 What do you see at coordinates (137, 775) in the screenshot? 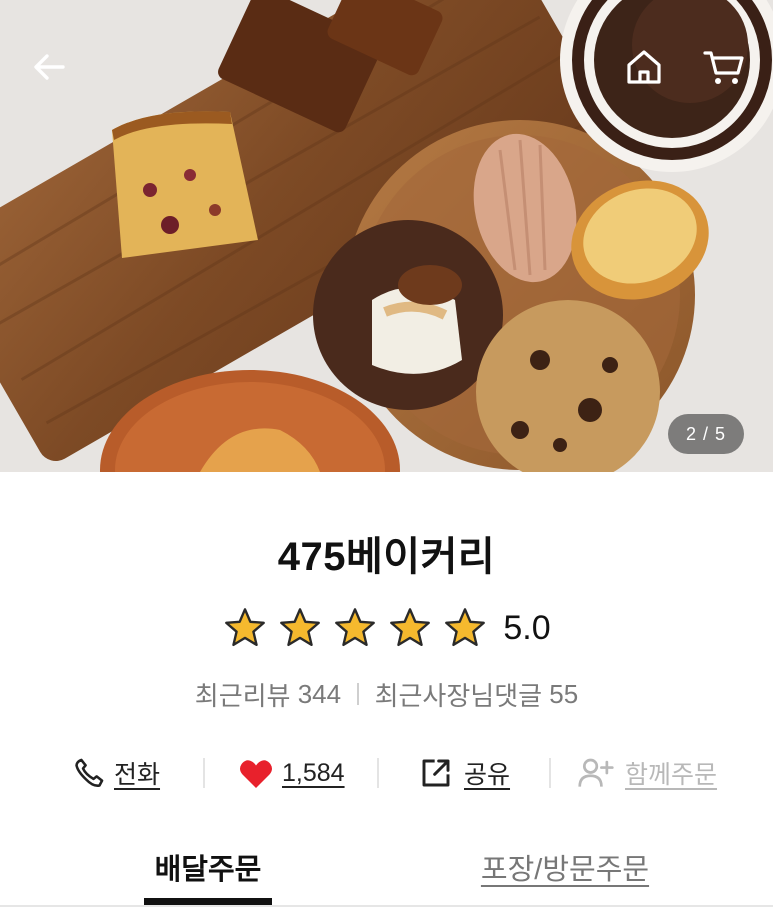
I see `call-label: 전화` at bounding box center [137, 775].